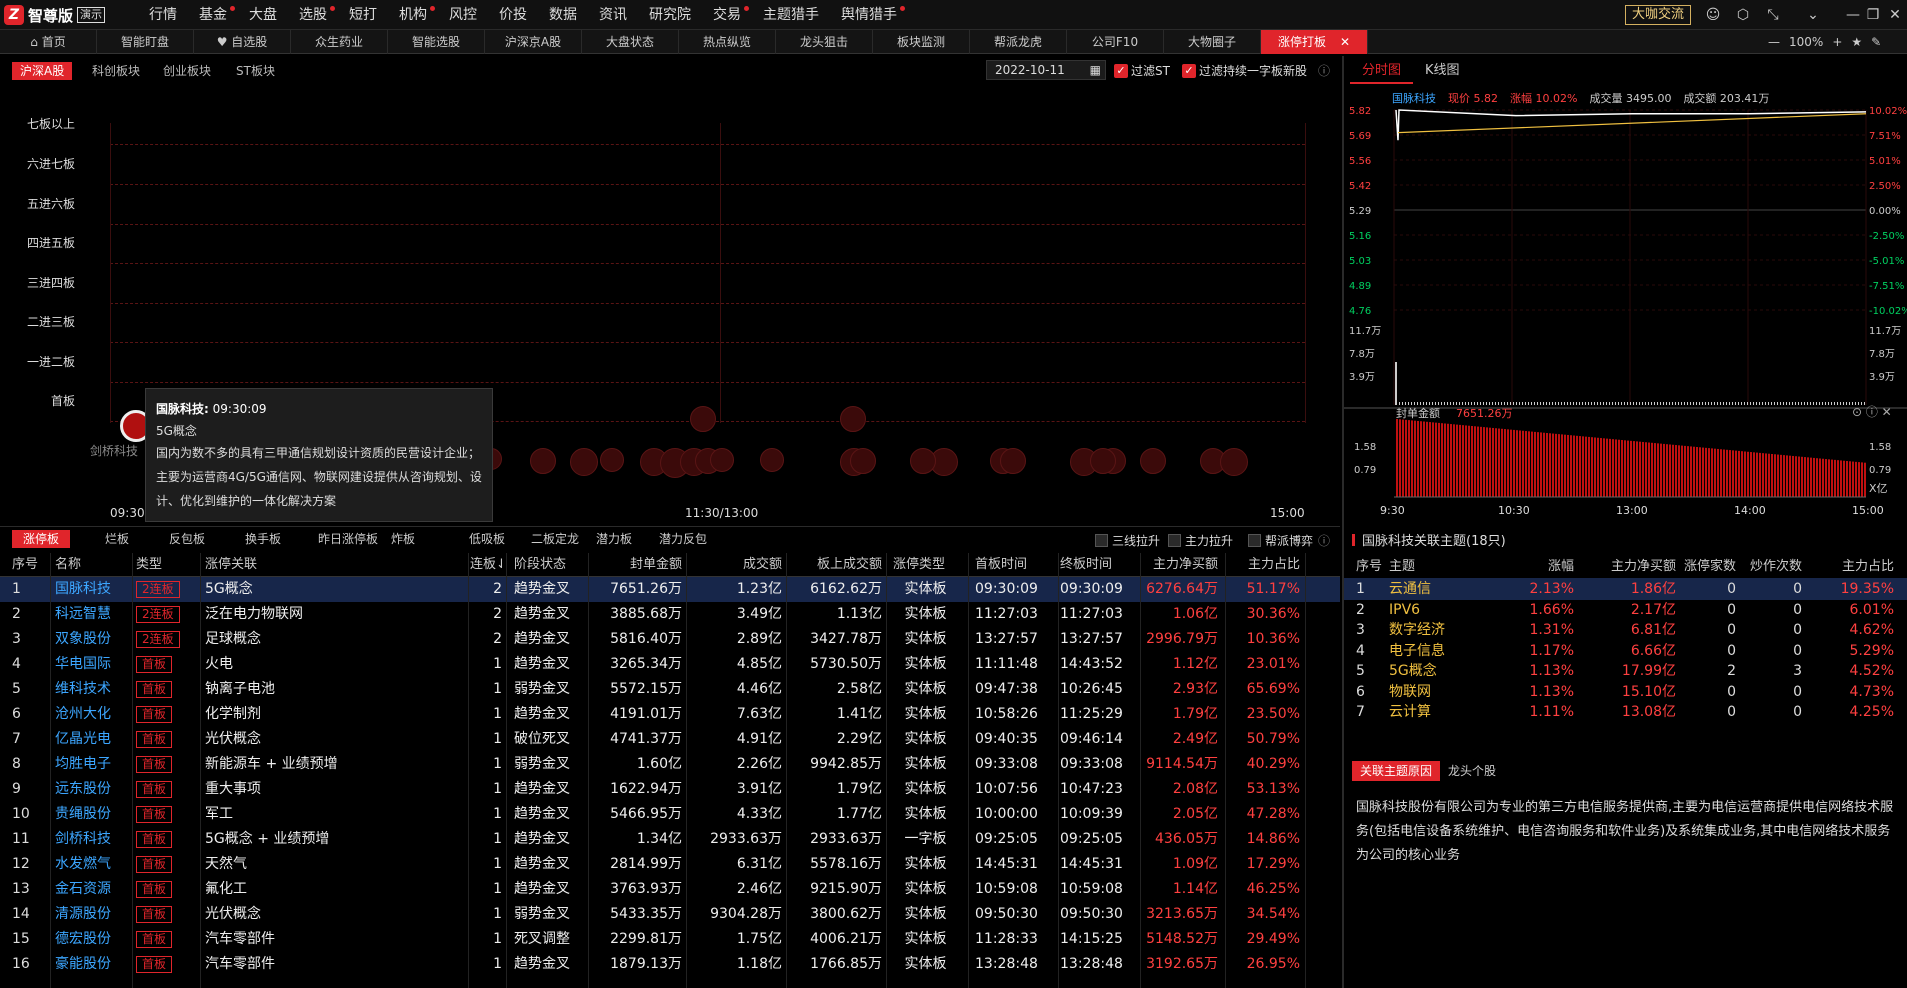  Describe the element at coordinates (549, 565) in the screenshot. I see `column-header: 阶段状态` at that location.